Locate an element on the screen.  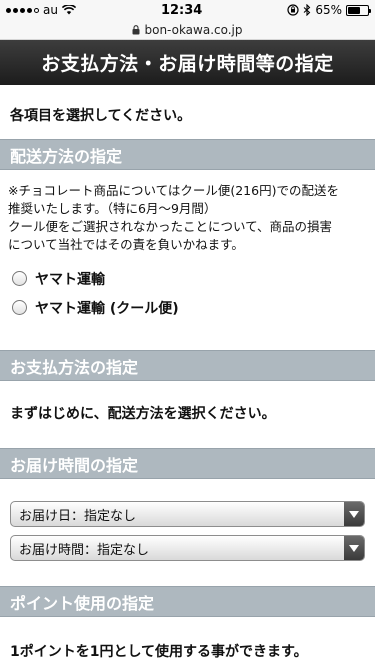
wifi-icon is located at coordinates (68, 10).